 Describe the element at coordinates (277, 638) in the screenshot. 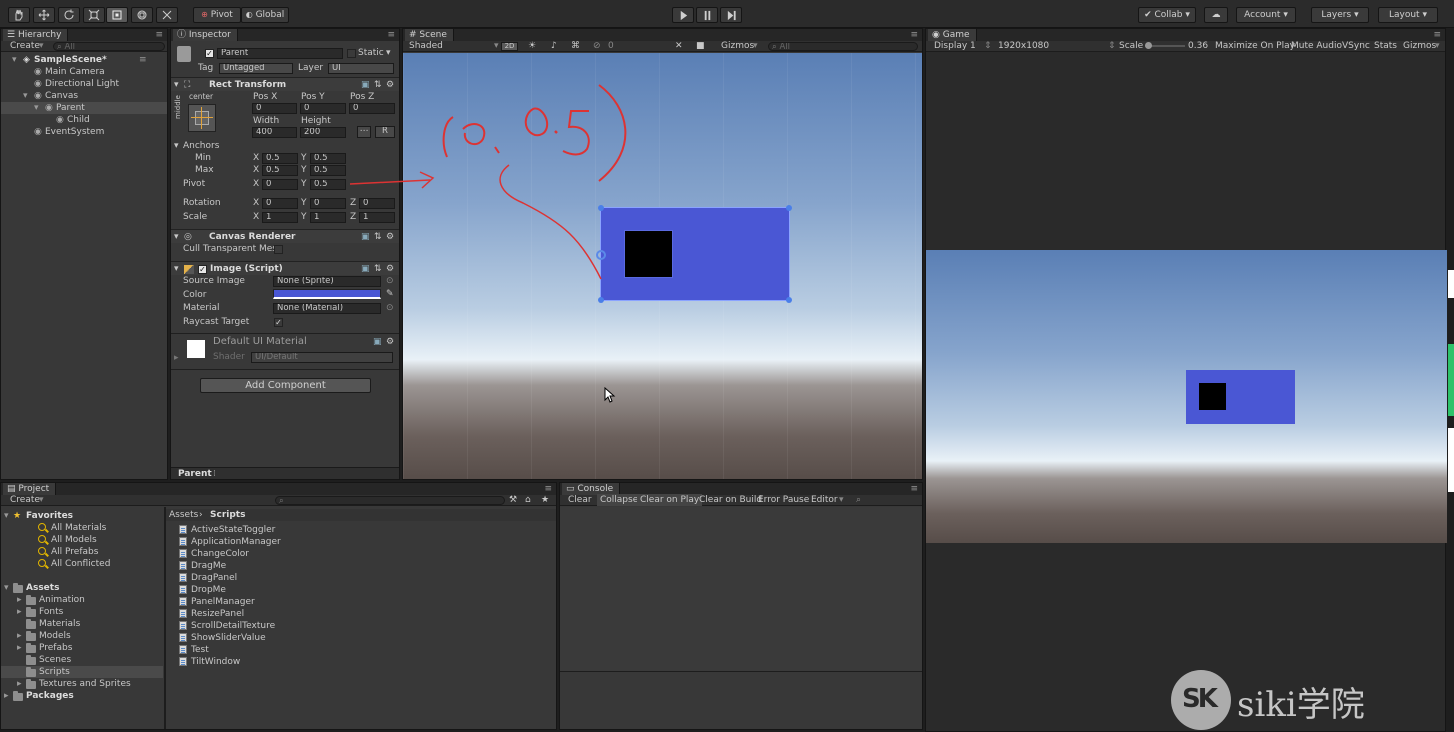

I see `script-file-item: ShowSliderValue` at that location.